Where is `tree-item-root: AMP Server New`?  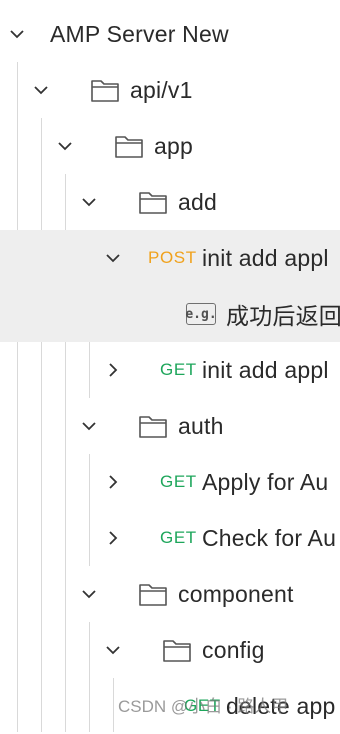
tree-item-root: AMP Server New is located at coordinates (170, 34).